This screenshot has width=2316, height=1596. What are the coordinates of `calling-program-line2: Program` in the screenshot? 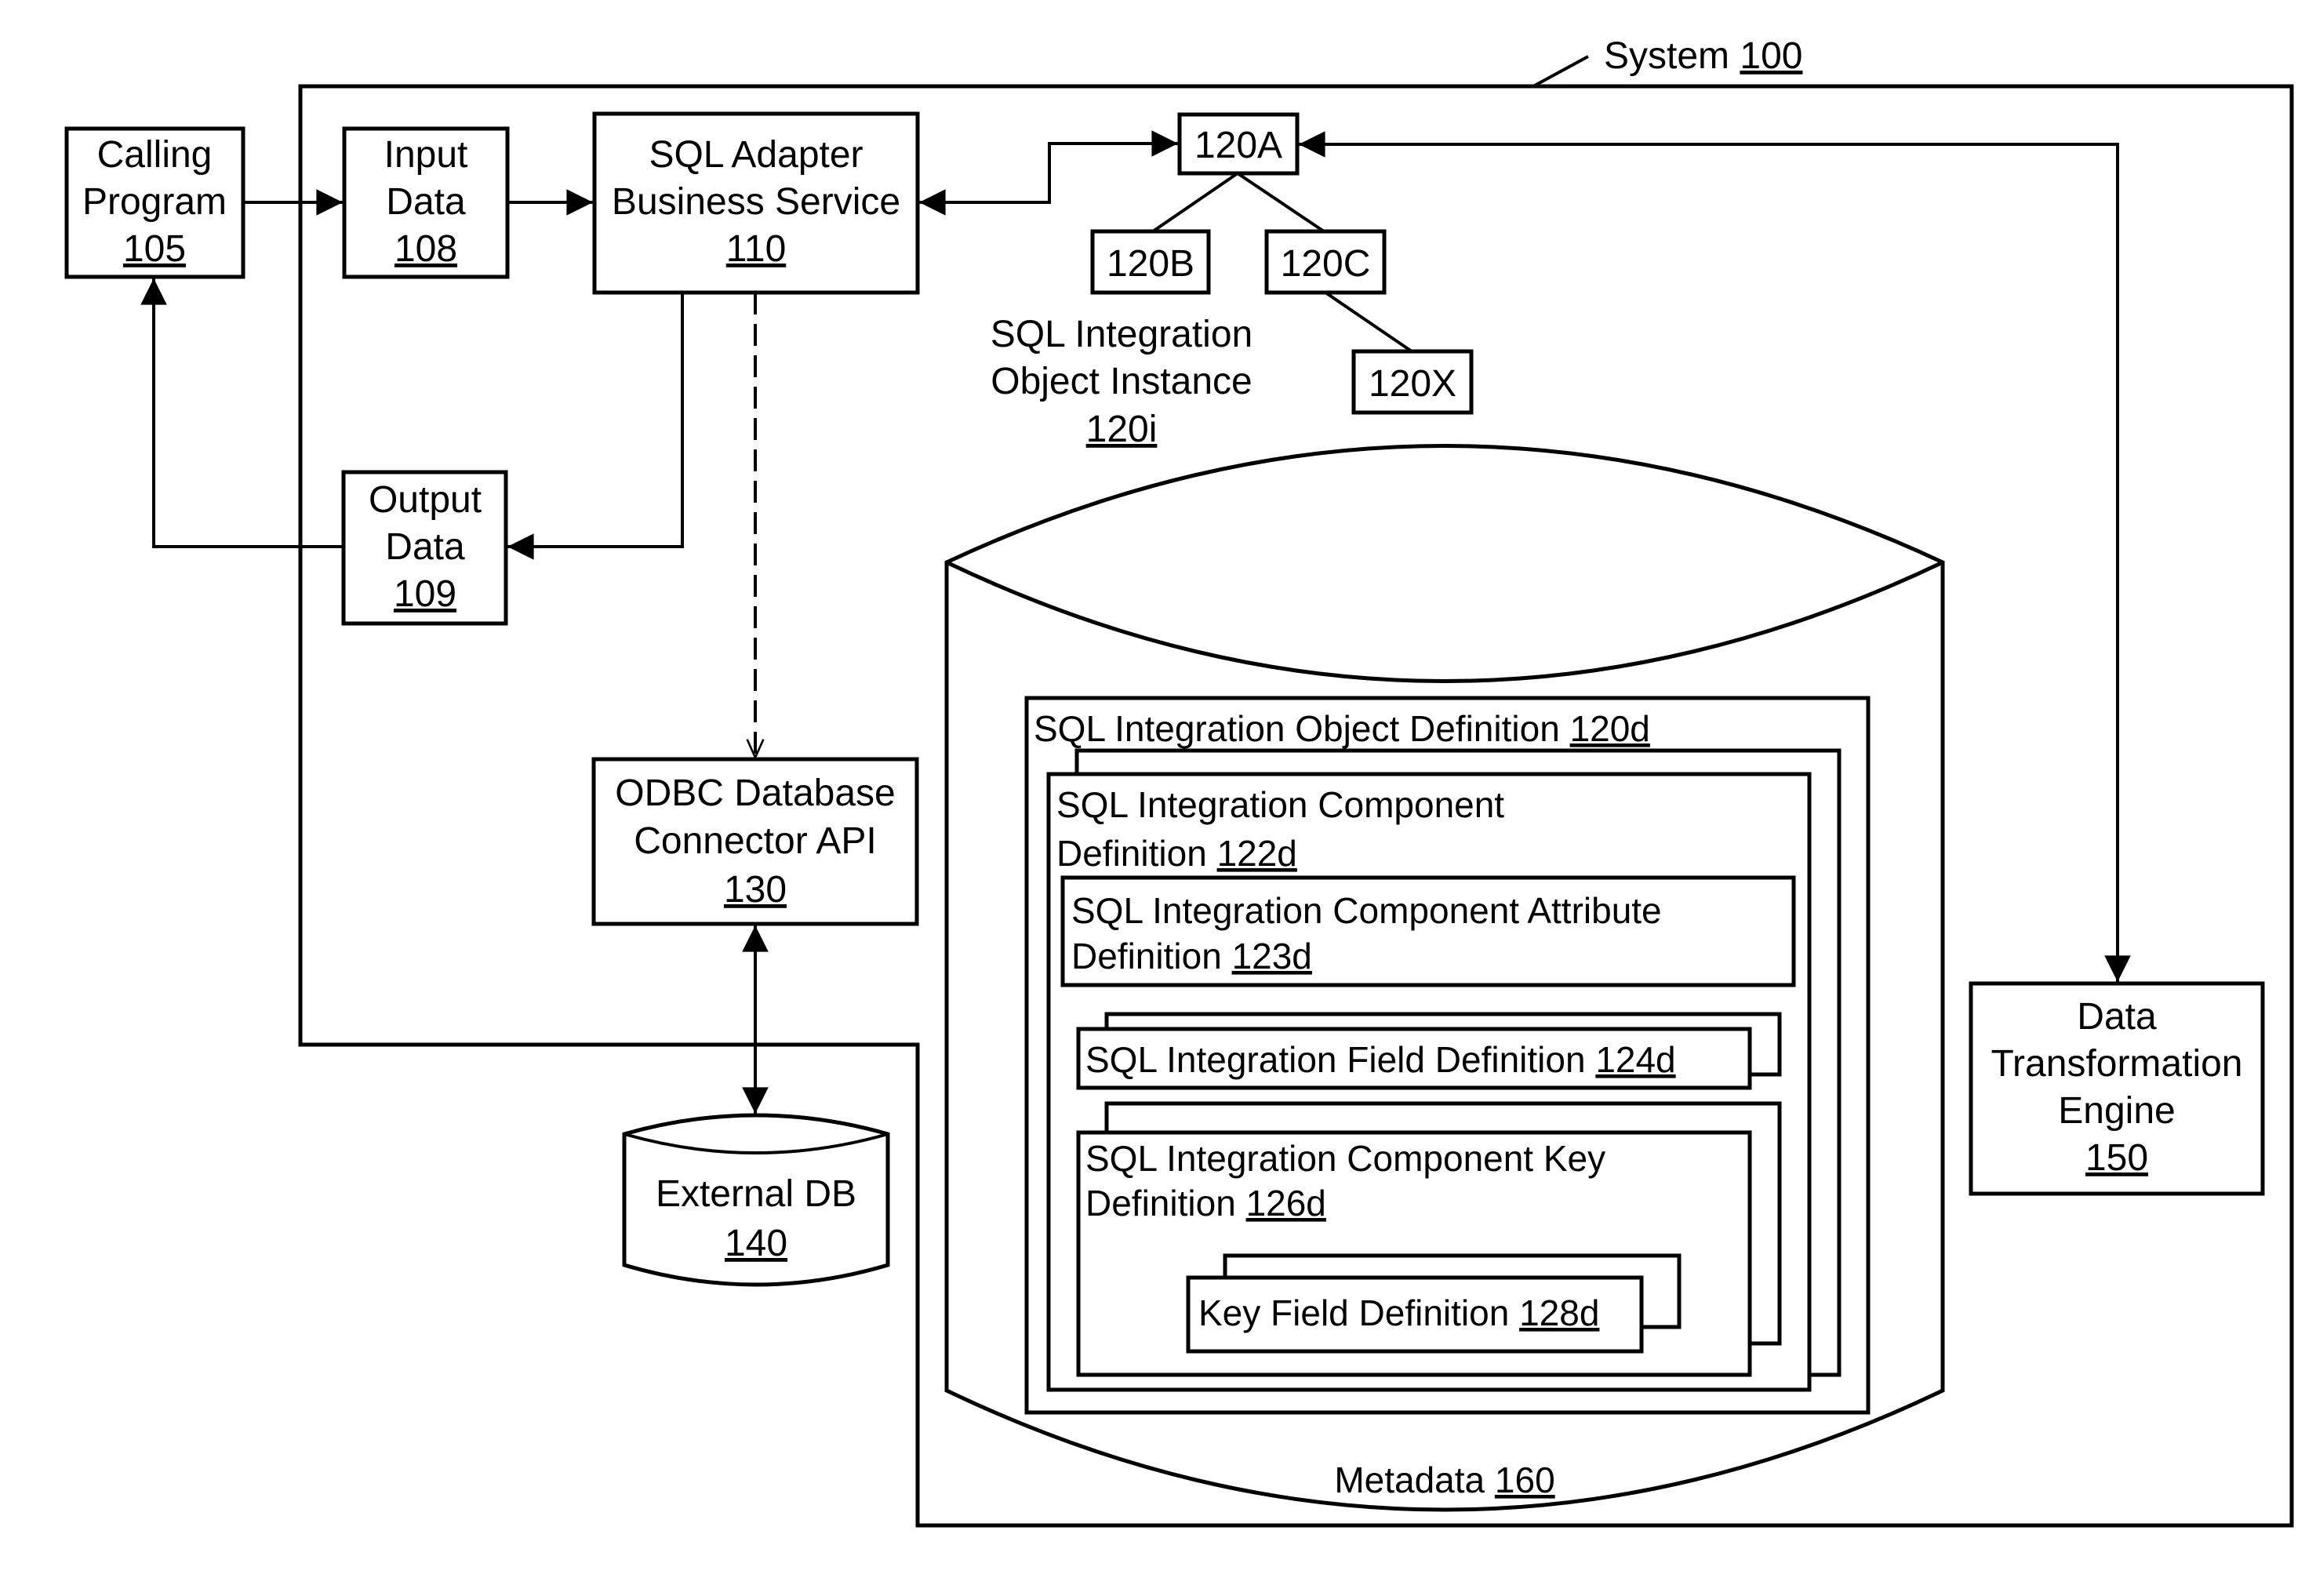 It's located at (154, 202).